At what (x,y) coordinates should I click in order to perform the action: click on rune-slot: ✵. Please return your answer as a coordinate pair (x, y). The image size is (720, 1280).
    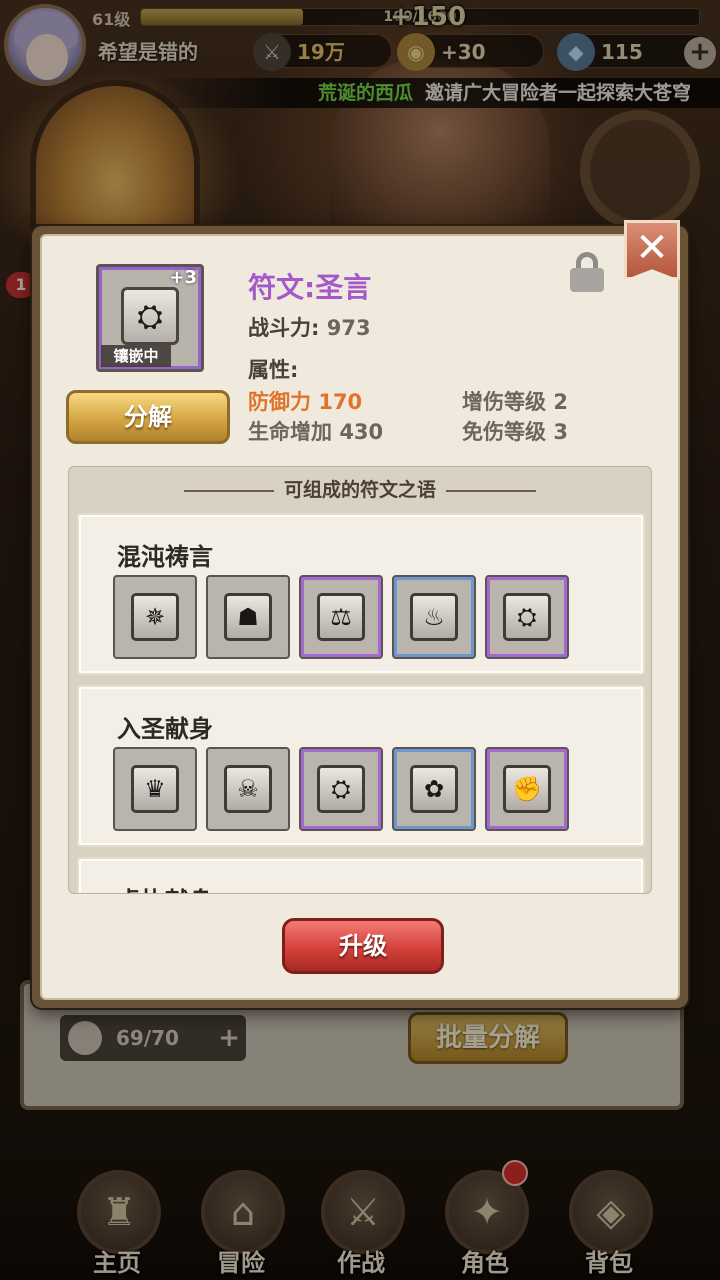
    Looking at the image, I should click on (155, 617).